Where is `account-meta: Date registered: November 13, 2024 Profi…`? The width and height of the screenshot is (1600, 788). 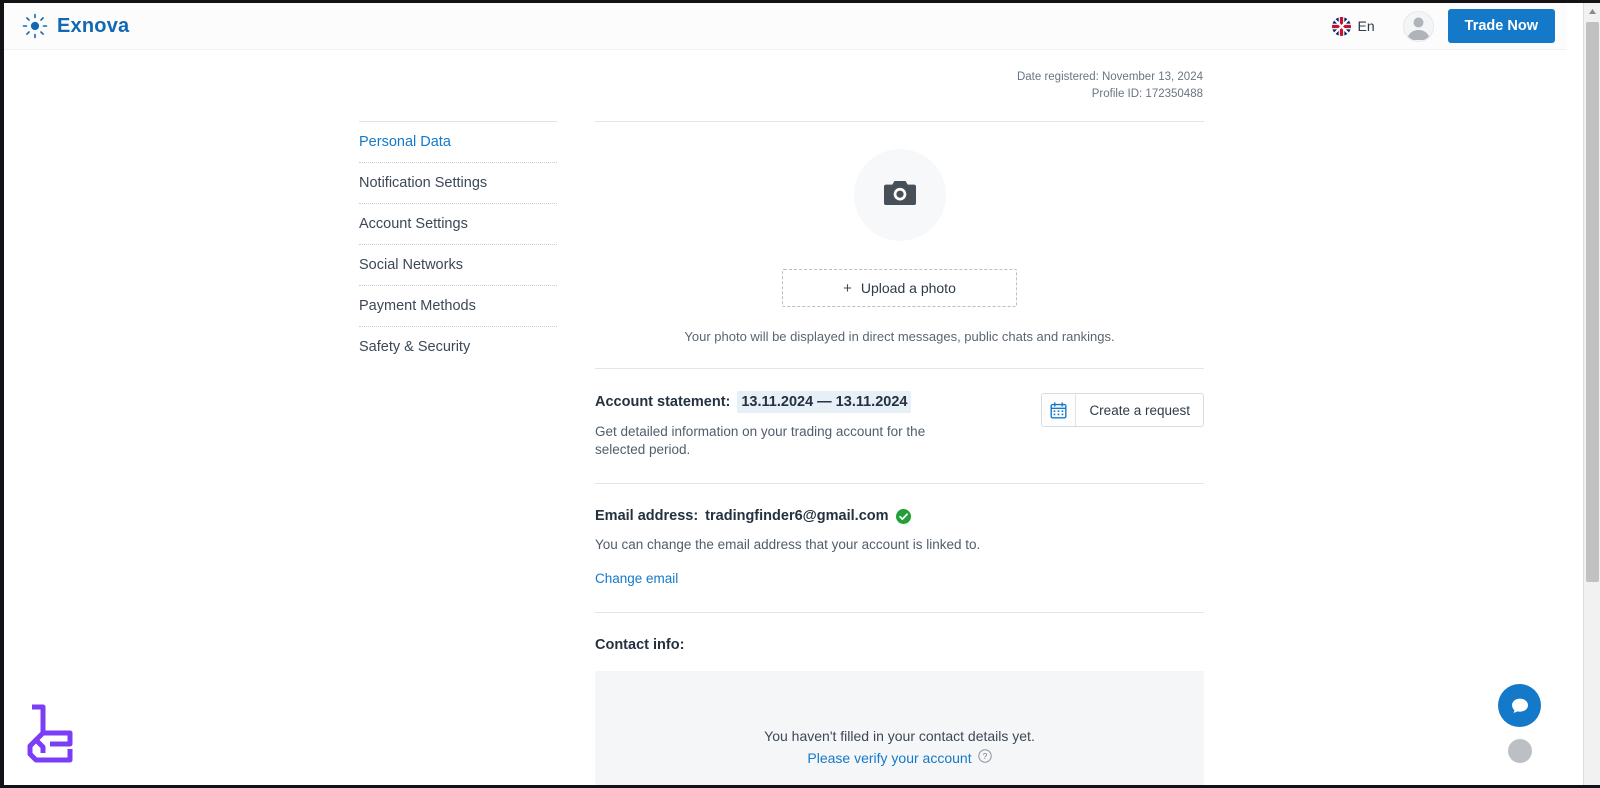 account-meta: Date registered: November 13, 2024 Profi… is located at coordinates (1110, 86).